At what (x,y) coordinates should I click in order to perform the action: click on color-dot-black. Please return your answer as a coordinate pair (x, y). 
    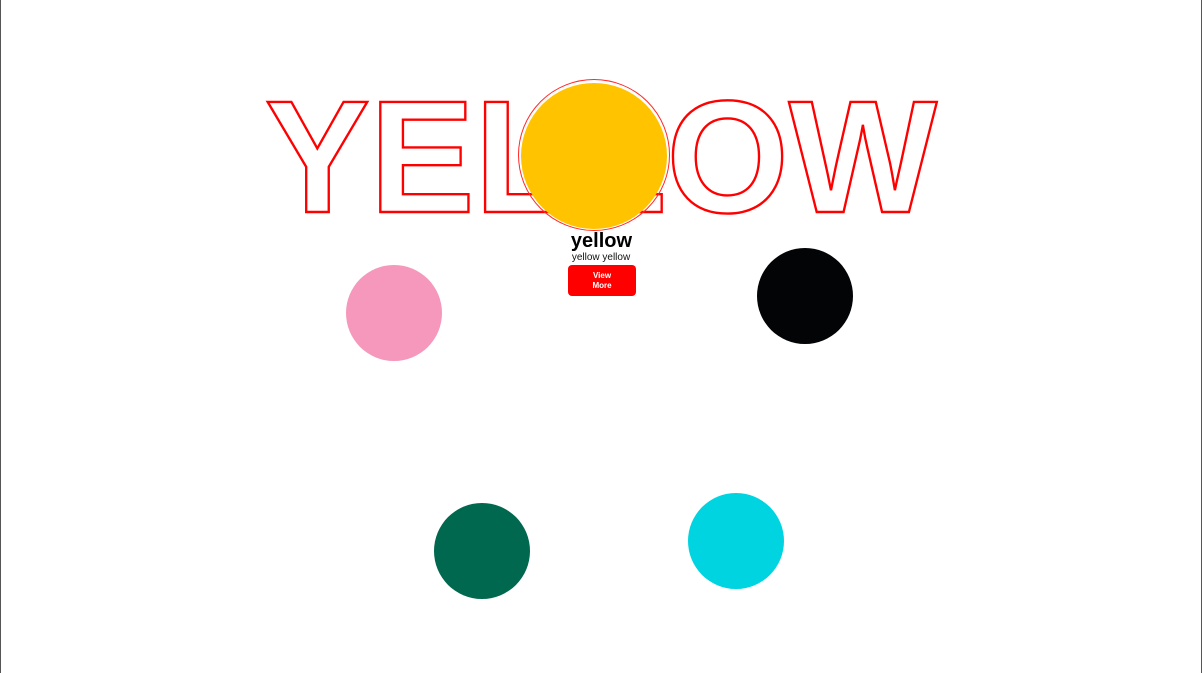
    Looking at the image, I should click on (805, 296).